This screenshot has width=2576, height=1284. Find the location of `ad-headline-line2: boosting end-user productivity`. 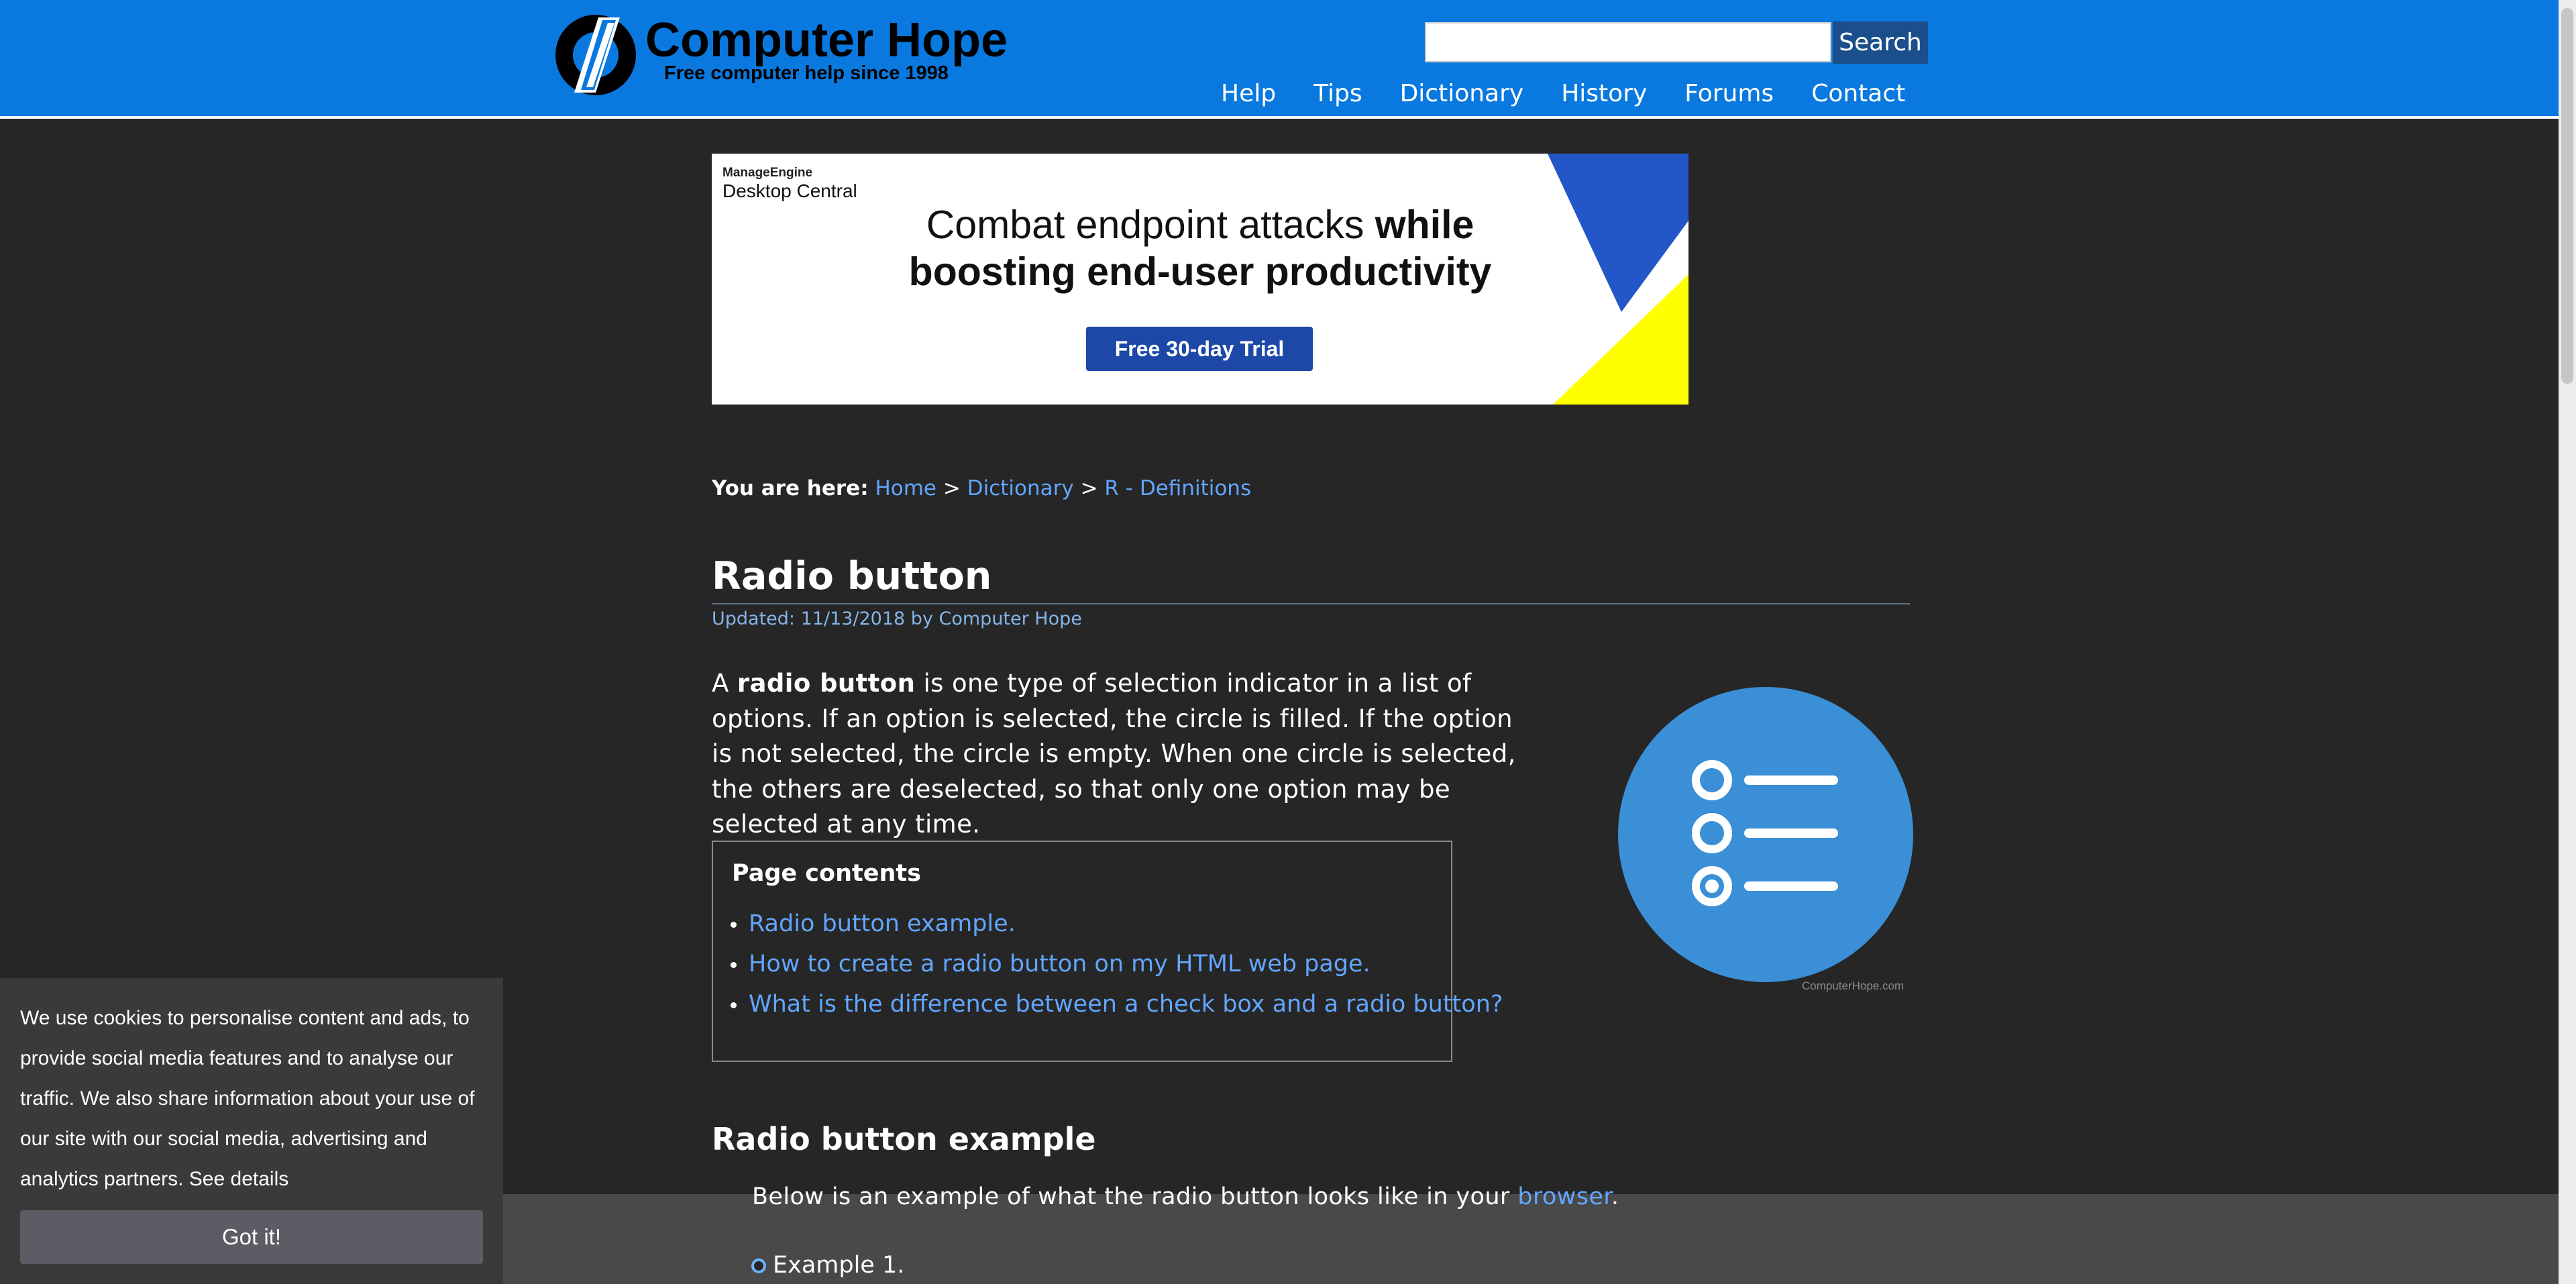

ad-headline-line2: boosting end-user productivity is located at coordinates (1200, 272).